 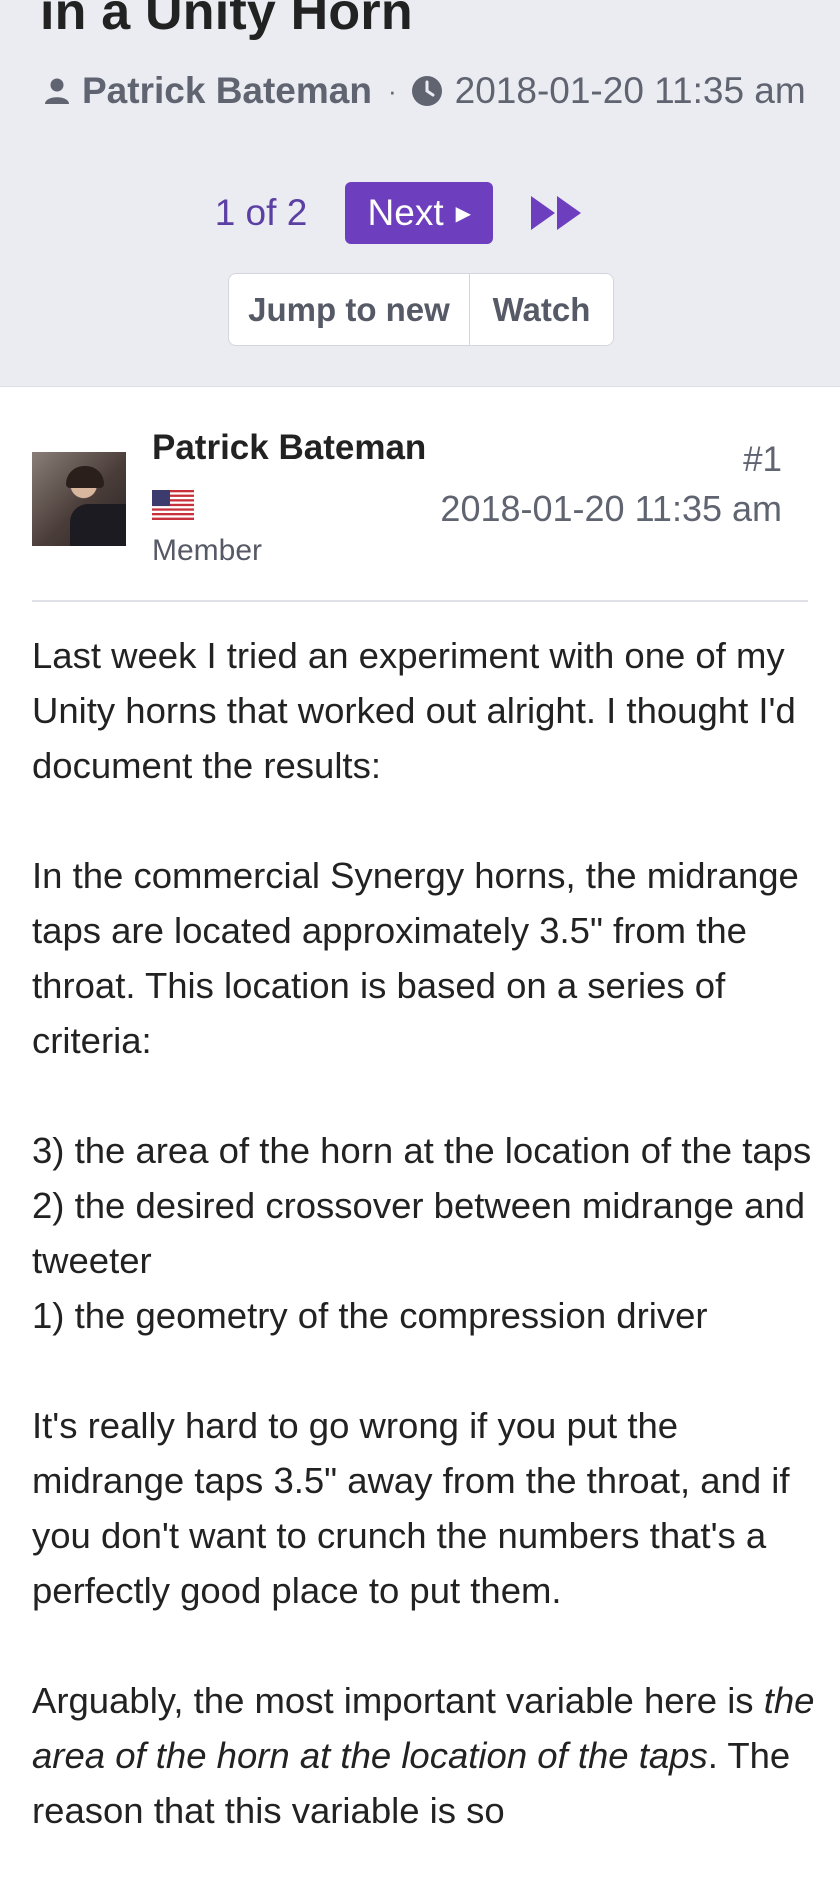 I want to click on pagination: 1 of 2 Next ▶, so click(x=420, y=213).